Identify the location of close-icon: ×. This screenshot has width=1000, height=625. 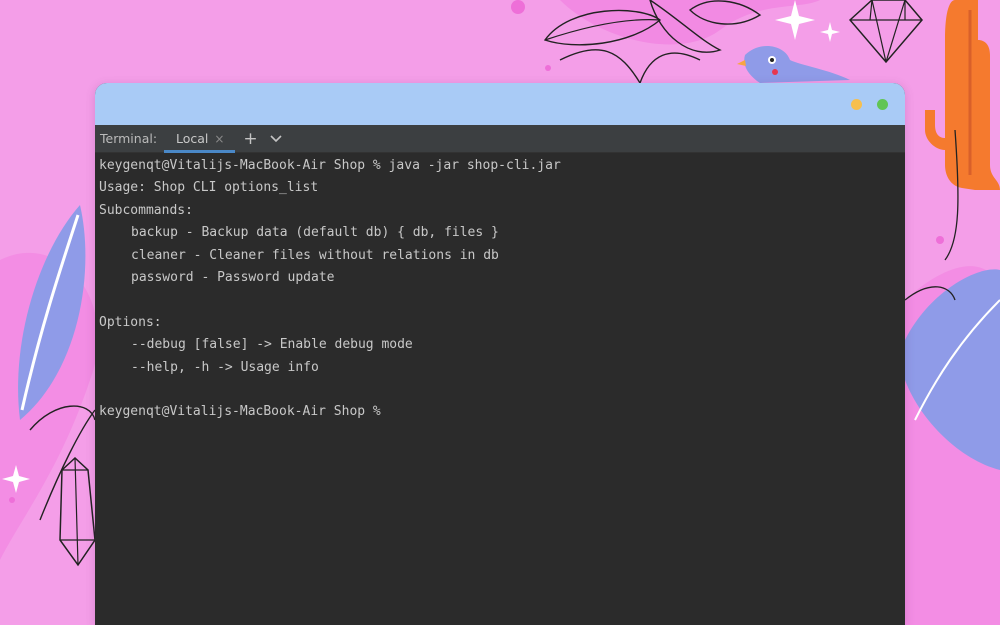
(219, 139).